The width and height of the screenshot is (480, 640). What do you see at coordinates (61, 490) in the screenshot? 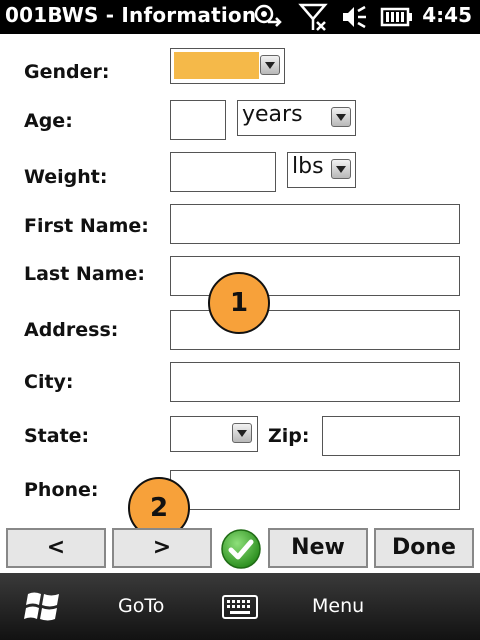
I see `phone-label: Phone:` at bounding box center [61, 490].